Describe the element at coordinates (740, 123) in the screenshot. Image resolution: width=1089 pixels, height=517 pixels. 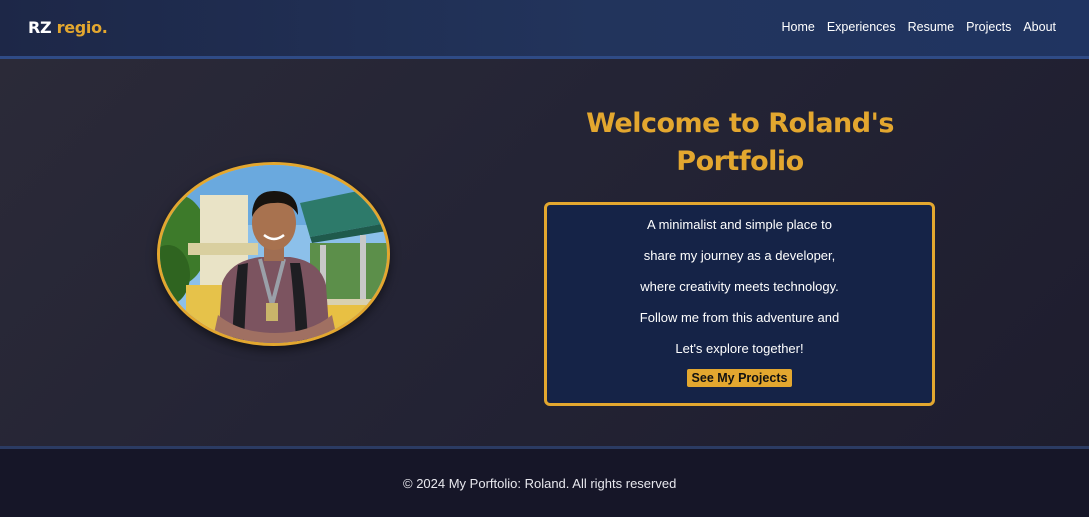
I see `hero-title-line1: Welcome to Roland's` at that location.